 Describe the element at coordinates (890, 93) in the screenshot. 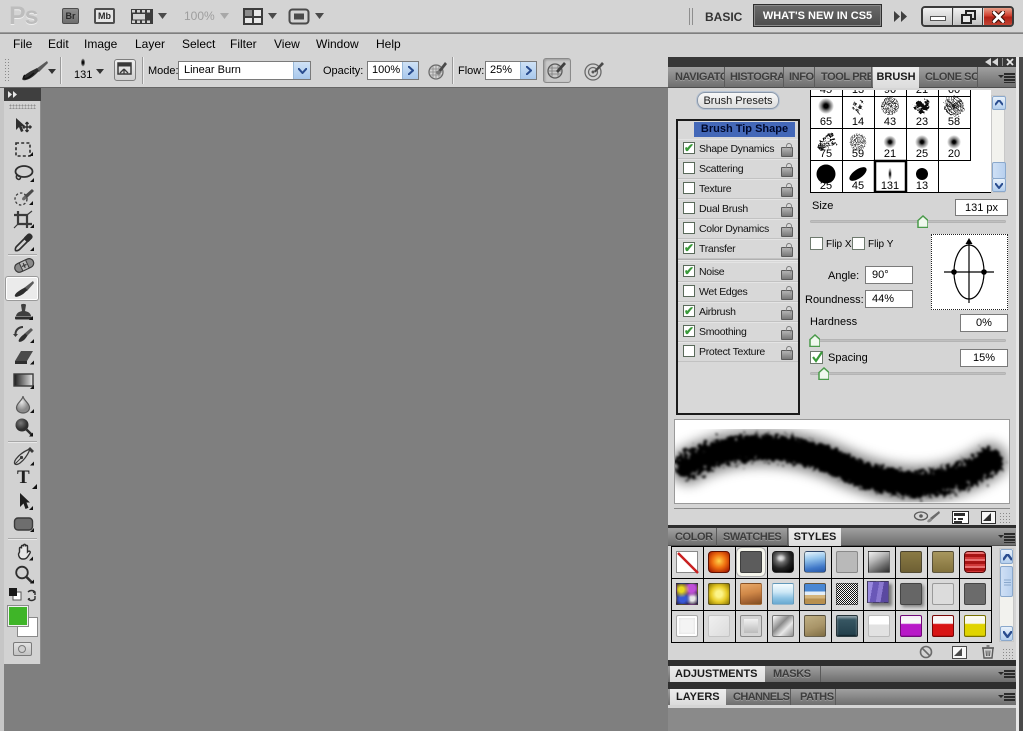

I see `svg-text: 90` at that location.